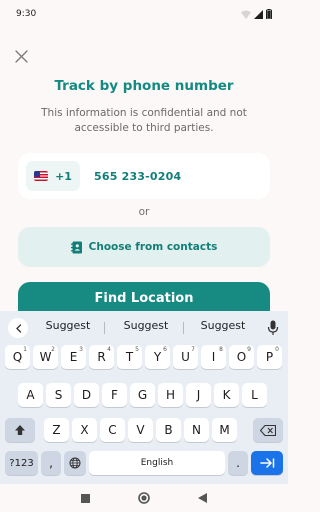 The width and height of the screenshot is (320, 512). What do you see at coordinates (85, 498) in the screenshot?
I see `recents-square-icon` at bounding box center [85, 498].